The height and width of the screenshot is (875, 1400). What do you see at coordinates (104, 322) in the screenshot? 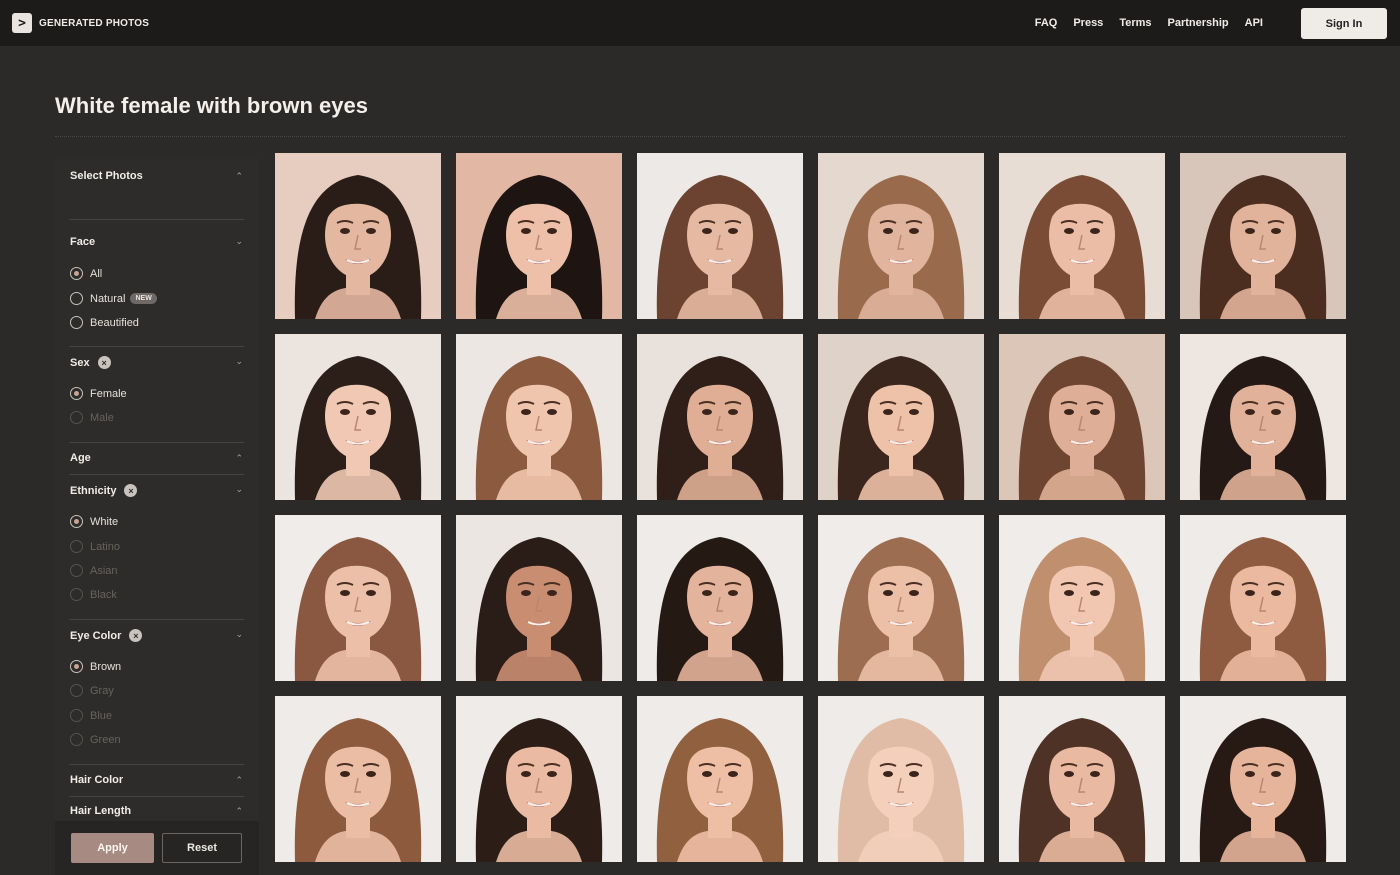
I see `face-option-beautified: Beautified` at bounding box center [104, 322].